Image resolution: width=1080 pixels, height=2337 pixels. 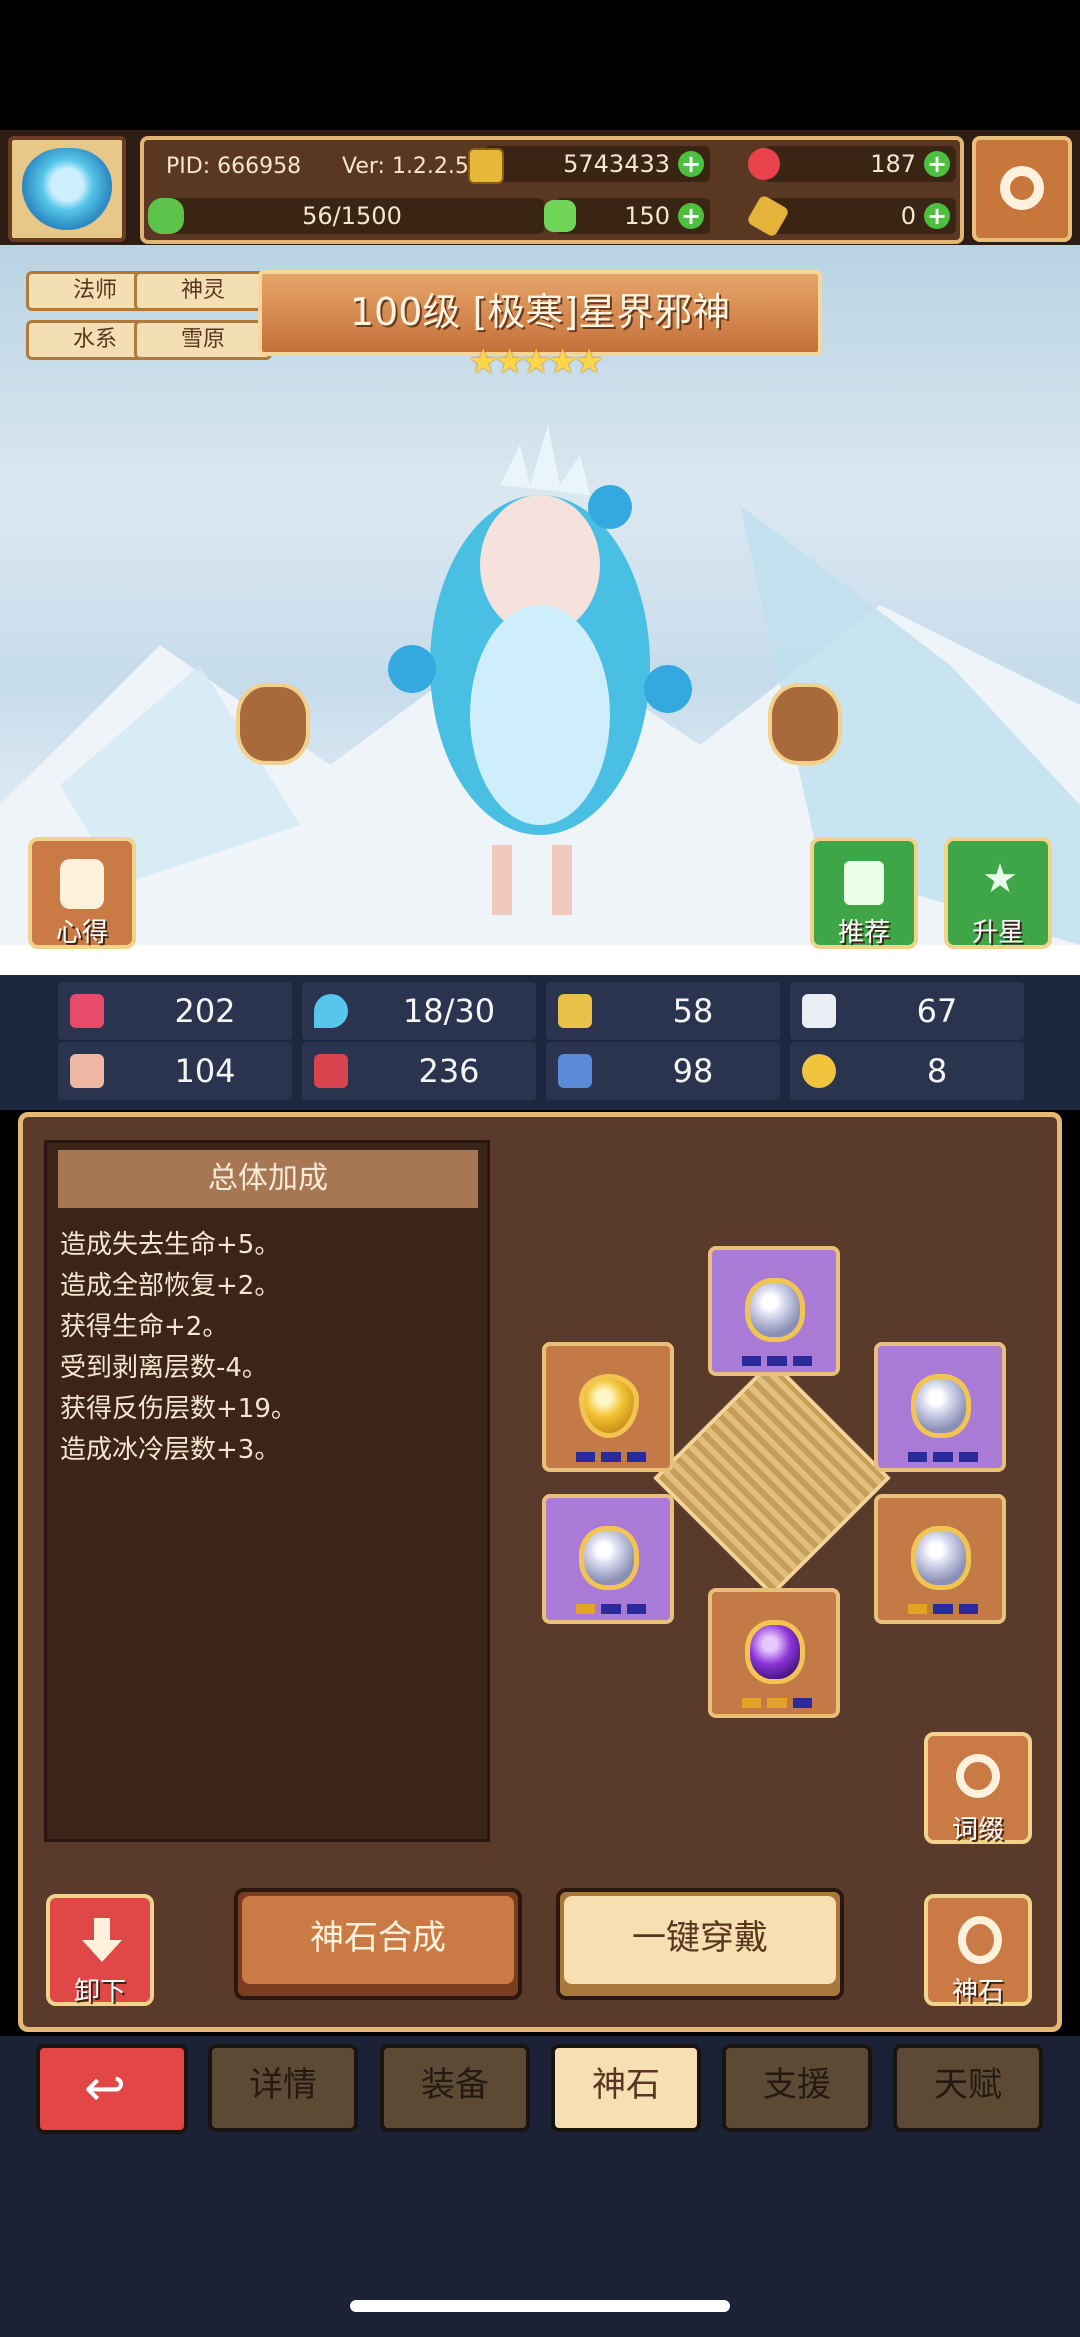 I want to click on key-icon, so click(x=768, y=216).